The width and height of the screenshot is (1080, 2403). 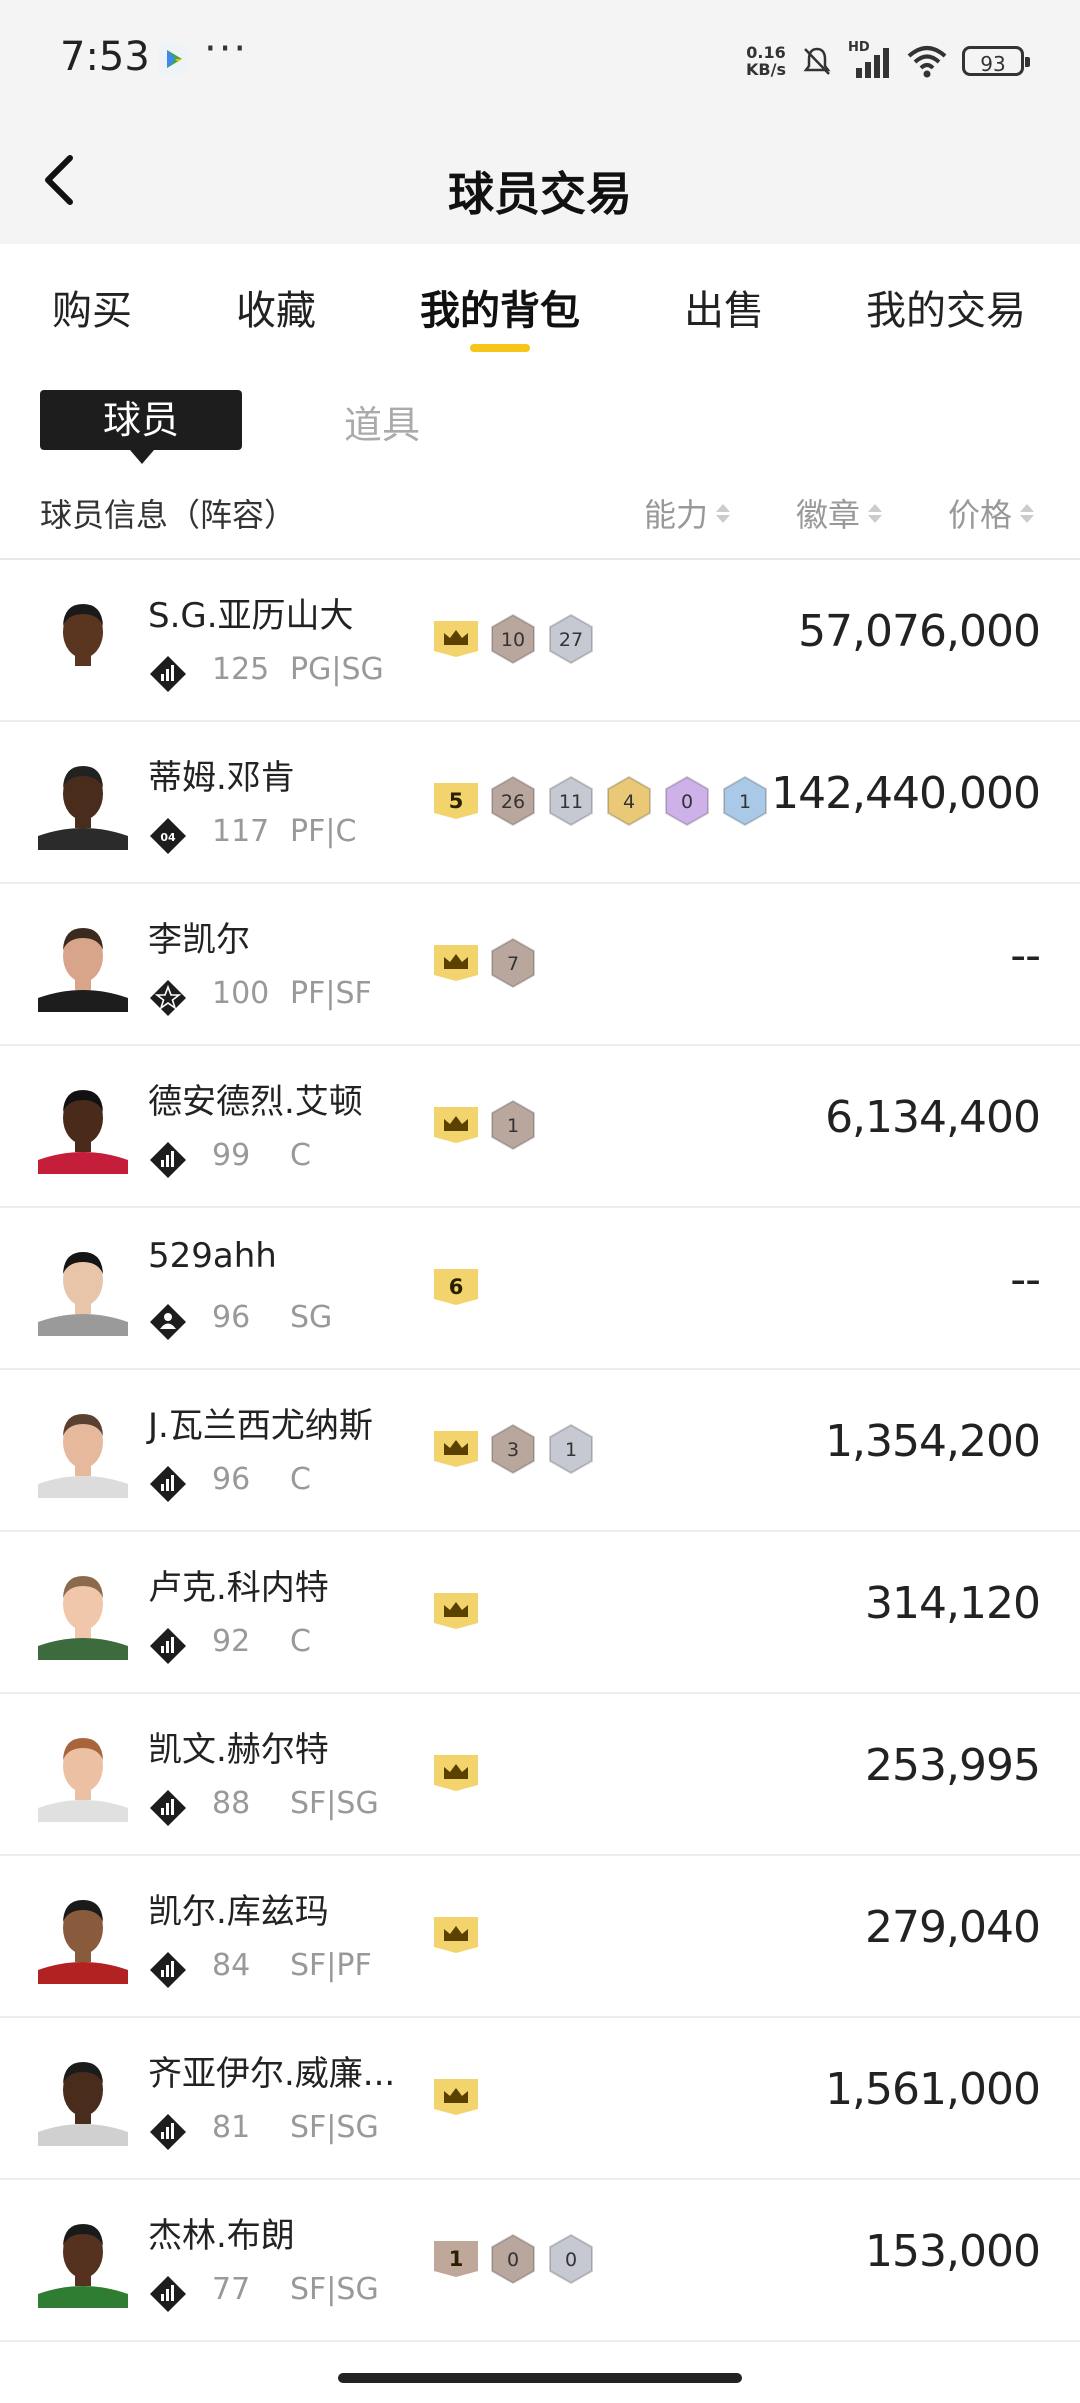 What do you see at coordinates (105, 57) in the screenshot?
I see `status-time: 7:53` at bounding box center [105, 57].